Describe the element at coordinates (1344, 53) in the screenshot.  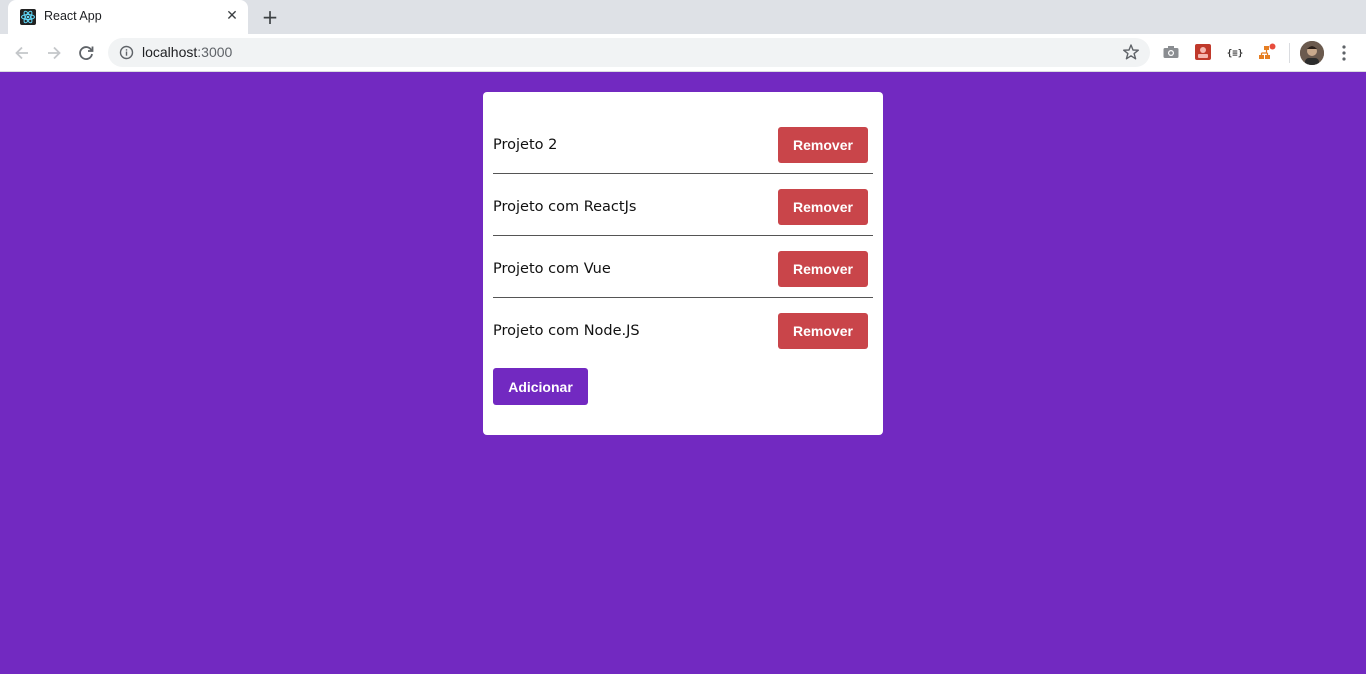
I see `kebab-menu-icon` at that location.